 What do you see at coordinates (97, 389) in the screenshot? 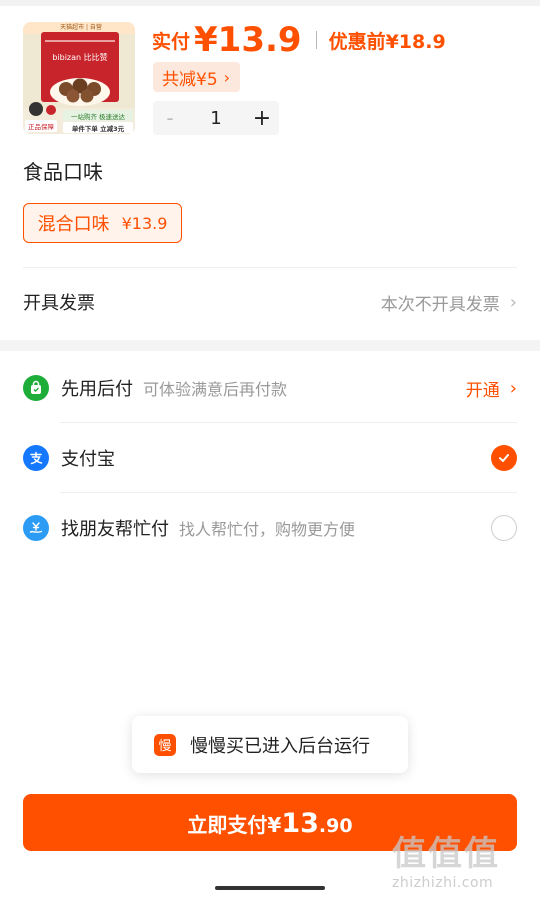
I see `payment-name: 先用后付` at bounding box center [97, 389].